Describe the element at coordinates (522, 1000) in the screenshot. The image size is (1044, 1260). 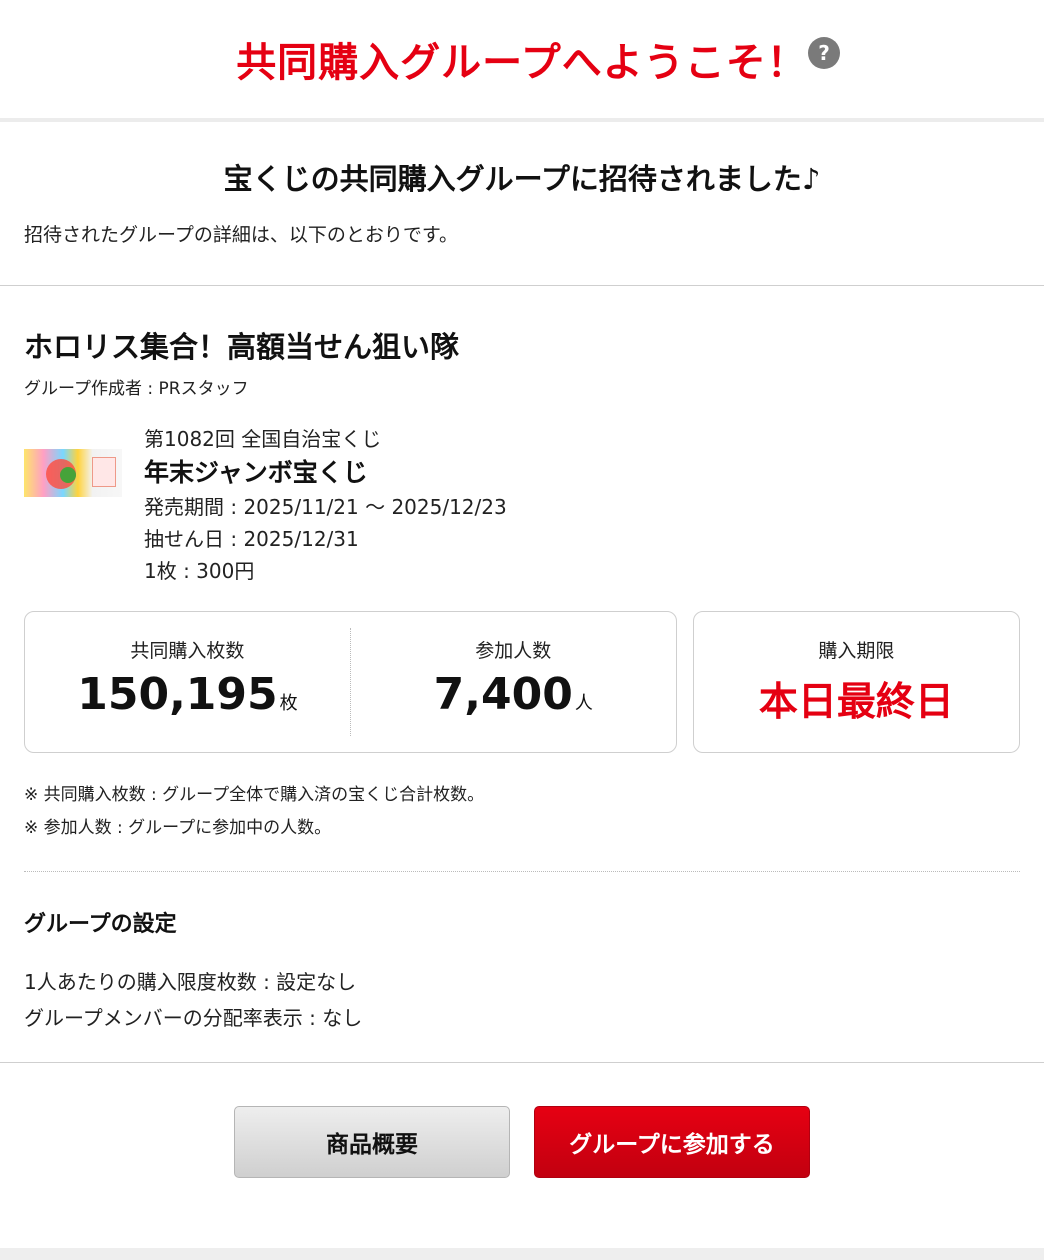
I see `settings-list: 1人あたりの購入限度枚数 : 設定なし グループメンバーの分配率表示 : なし` at that location.